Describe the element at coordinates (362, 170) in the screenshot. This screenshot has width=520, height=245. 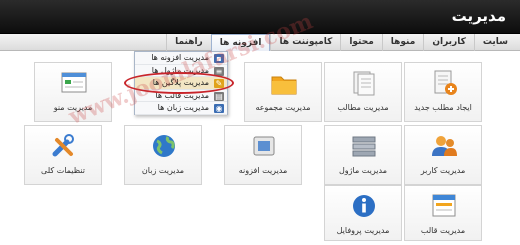
I see `tile-label: مدیریت ماژول` at that location.